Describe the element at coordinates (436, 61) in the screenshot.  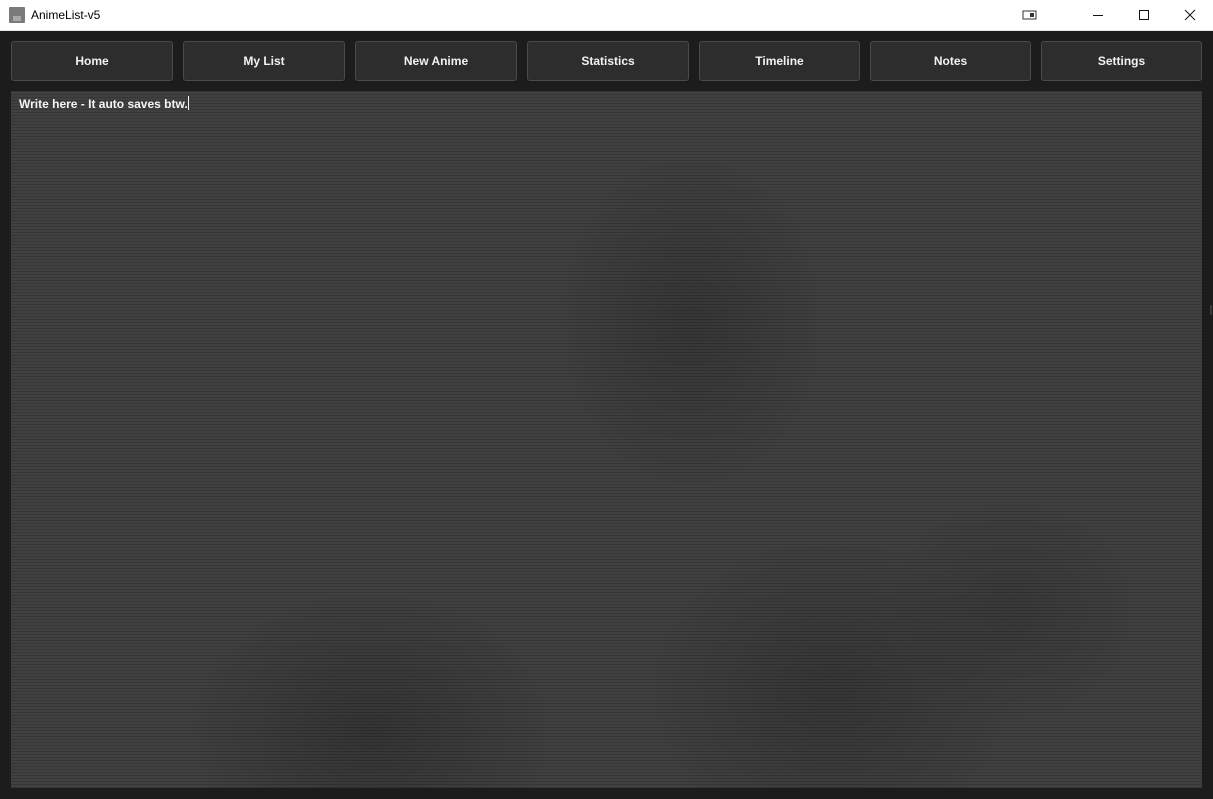
I see `nav-new-anime-button: New Anime` at that location.